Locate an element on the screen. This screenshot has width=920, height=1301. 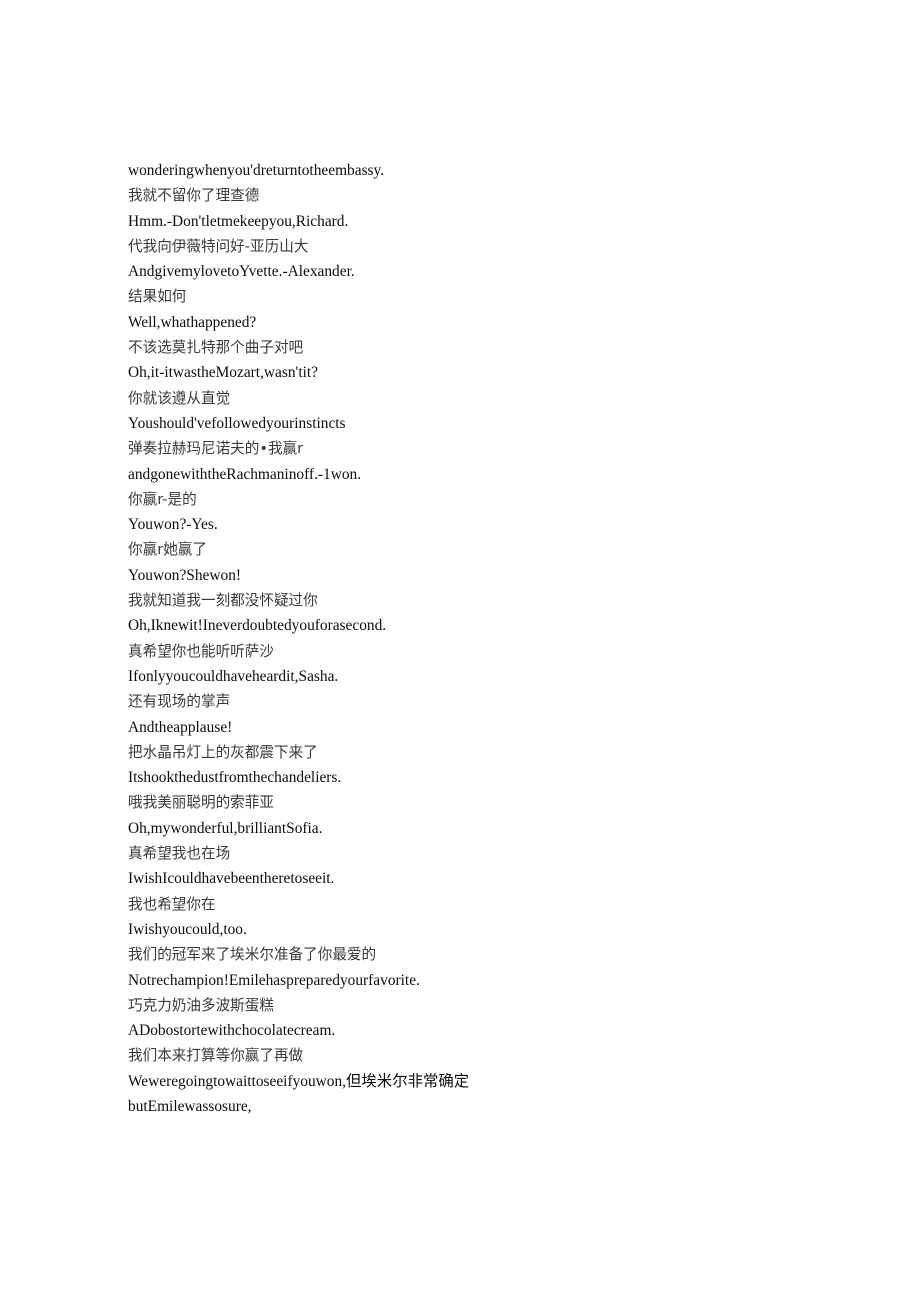
subtitle-line: 你赢r她赢了 is located at coordinates (167, 550).